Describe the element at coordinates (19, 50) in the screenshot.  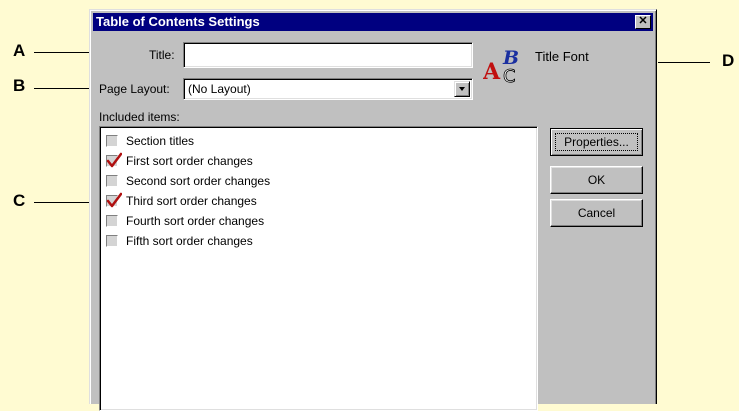
I see `callout-a: A` at that location.